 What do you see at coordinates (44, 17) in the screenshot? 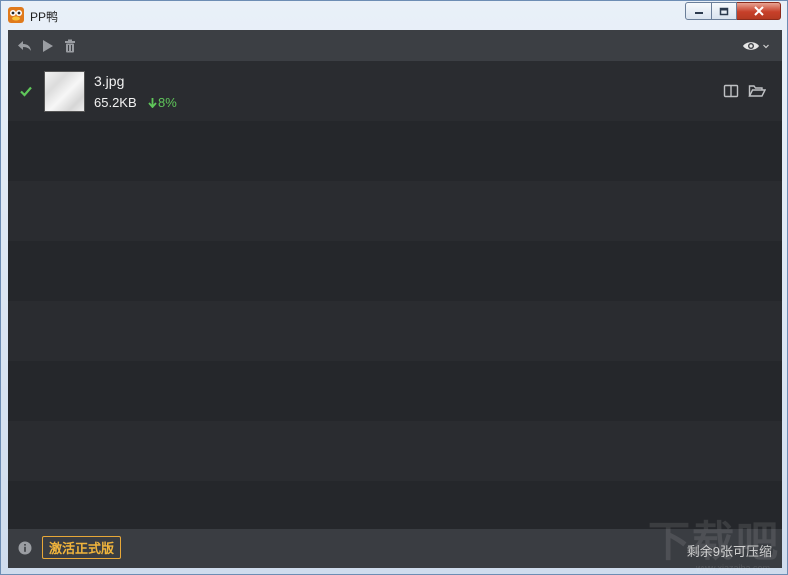
I see `window-title: PP鸭` at bounding box center [44, 17].